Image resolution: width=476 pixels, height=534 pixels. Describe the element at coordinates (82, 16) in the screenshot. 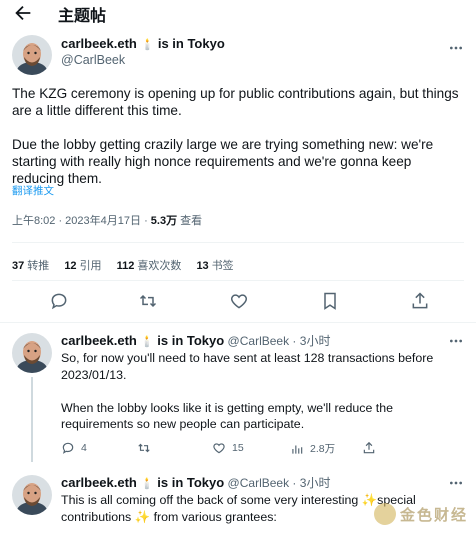

I see `page-title: 主题帖` at that location.